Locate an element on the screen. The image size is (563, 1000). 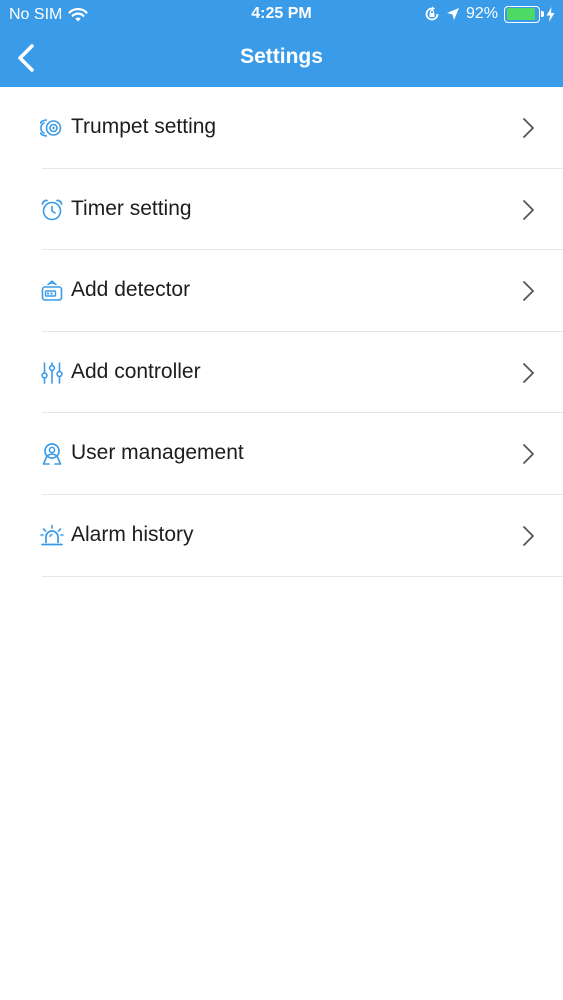
menu-item-alarm-history: Alarm history is located at coordinates (281, 536).